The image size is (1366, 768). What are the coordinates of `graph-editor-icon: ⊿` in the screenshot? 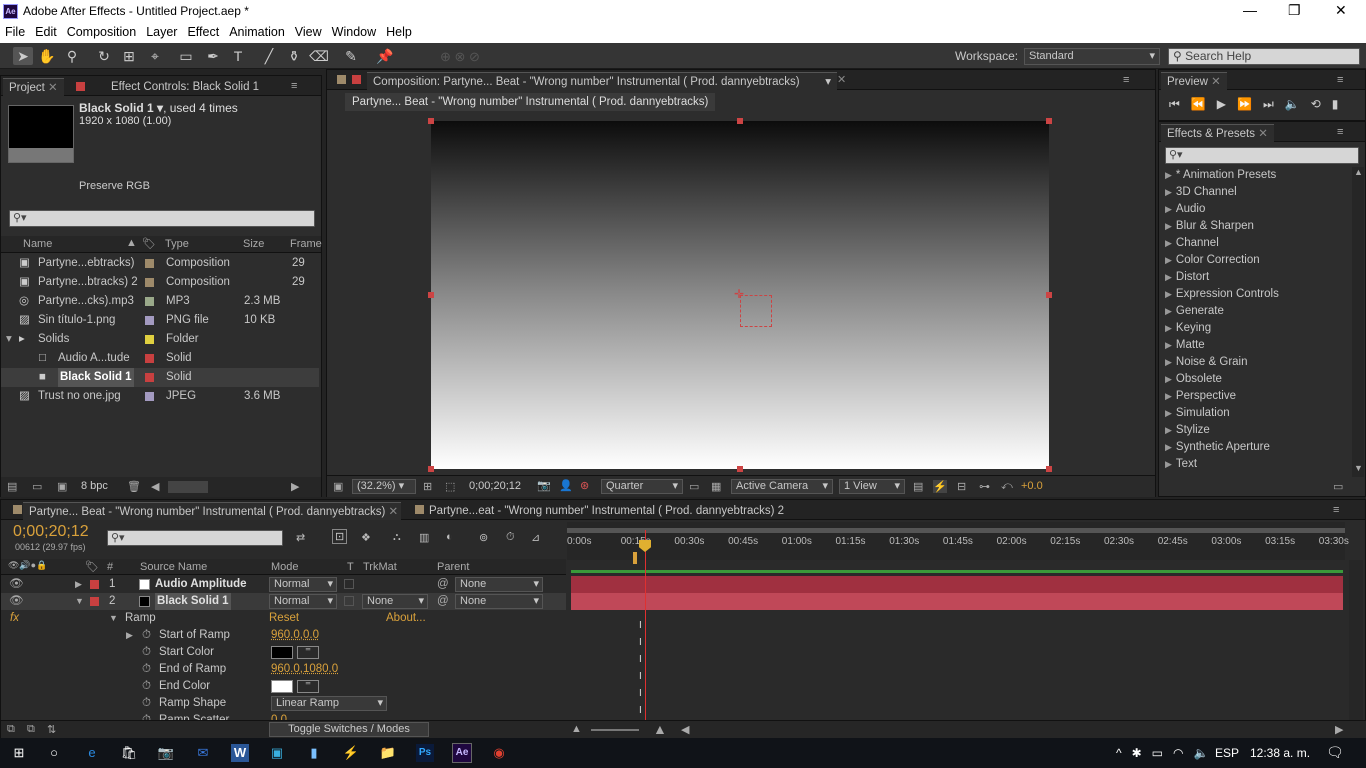 It's located at (535, 537).